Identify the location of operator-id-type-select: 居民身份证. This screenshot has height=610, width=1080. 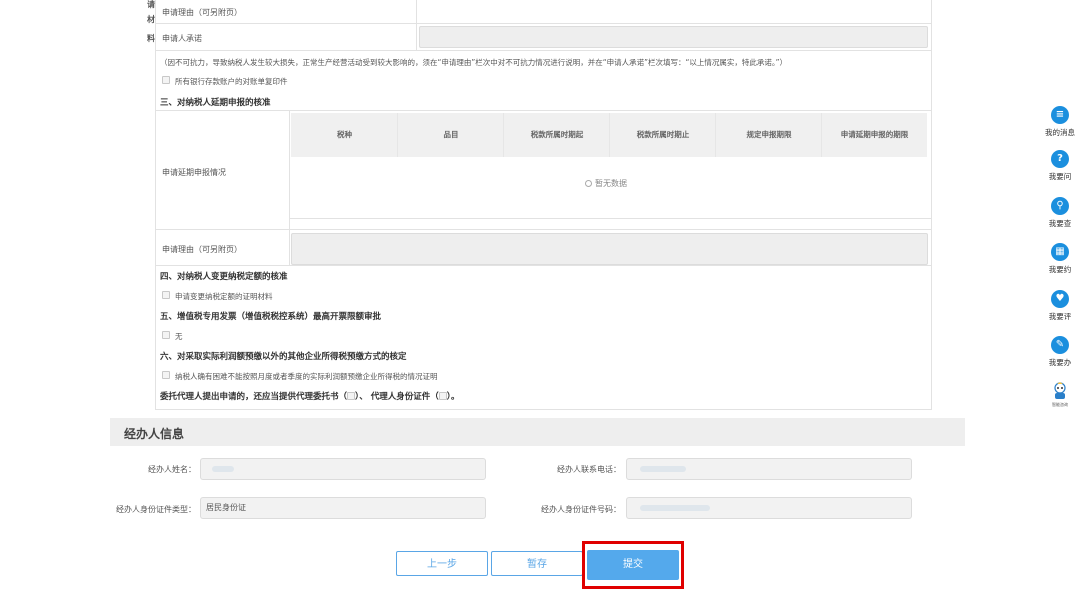
(343, 508).